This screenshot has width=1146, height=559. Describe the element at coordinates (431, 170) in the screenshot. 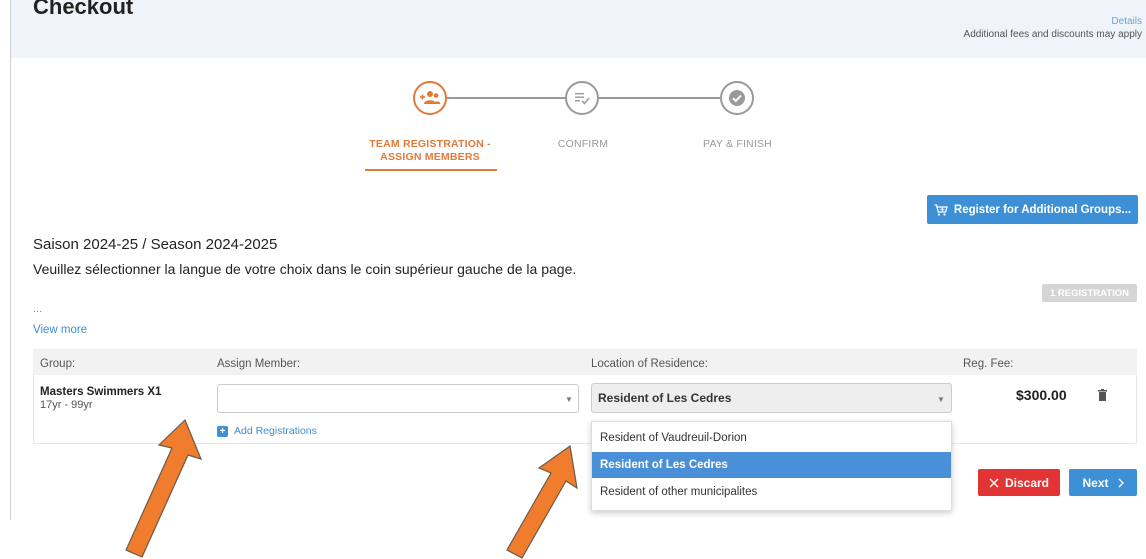

I see `active-step-underline` at that location.